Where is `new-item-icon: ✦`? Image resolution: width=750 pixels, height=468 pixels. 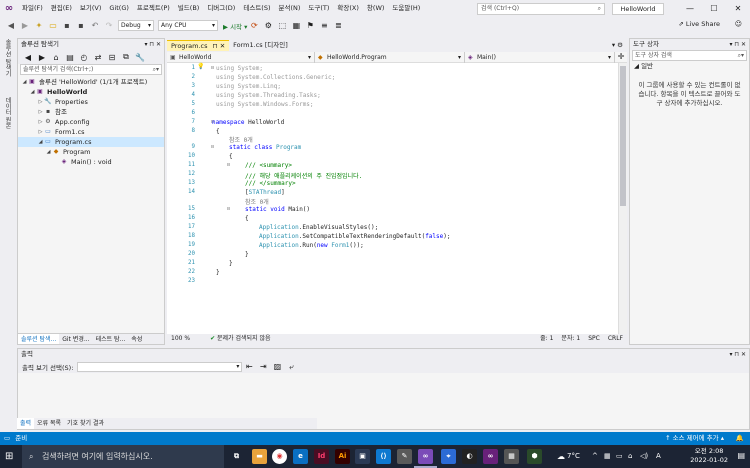 new-item-icon: ✦ is located at coordinates (39, 26).